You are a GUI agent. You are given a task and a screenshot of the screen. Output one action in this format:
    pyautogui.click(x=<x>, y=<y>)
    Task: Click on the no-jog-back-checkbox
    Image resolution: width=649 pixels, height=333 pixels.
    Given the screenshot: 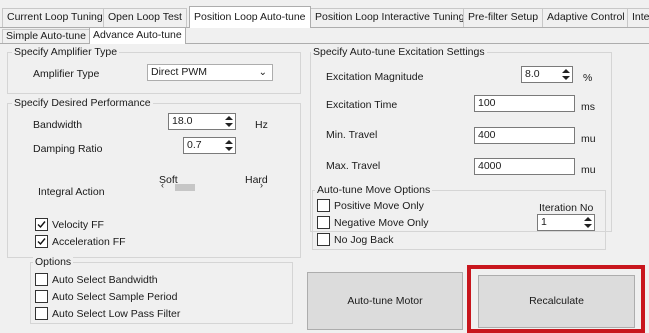 What is the action you would take?
    pyautogui.click(x=323, y=239)
    